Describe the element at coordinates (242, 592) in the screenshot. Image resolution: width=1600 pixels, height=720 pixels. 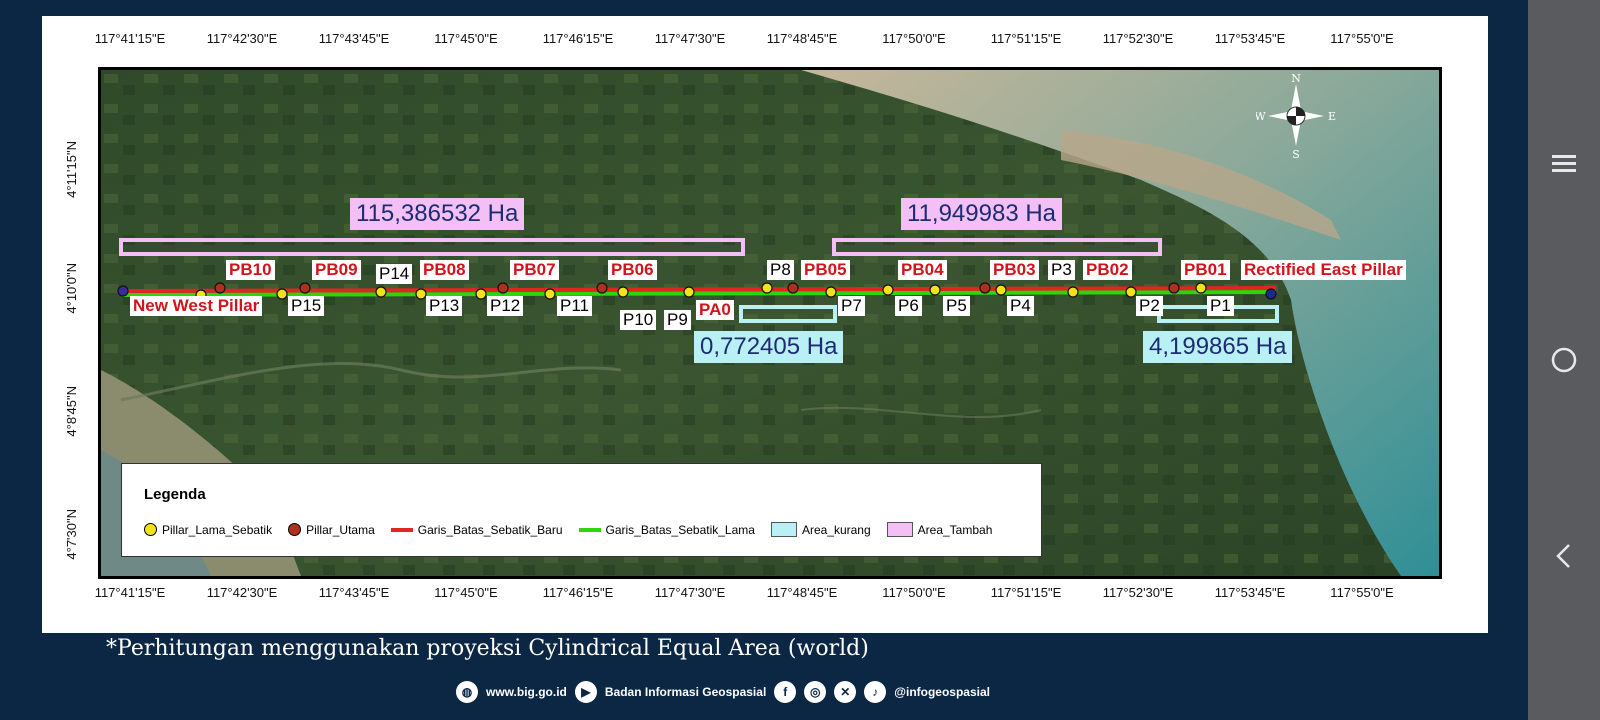
I see `bottom-tick-1: 117°42'30"E` at that location.